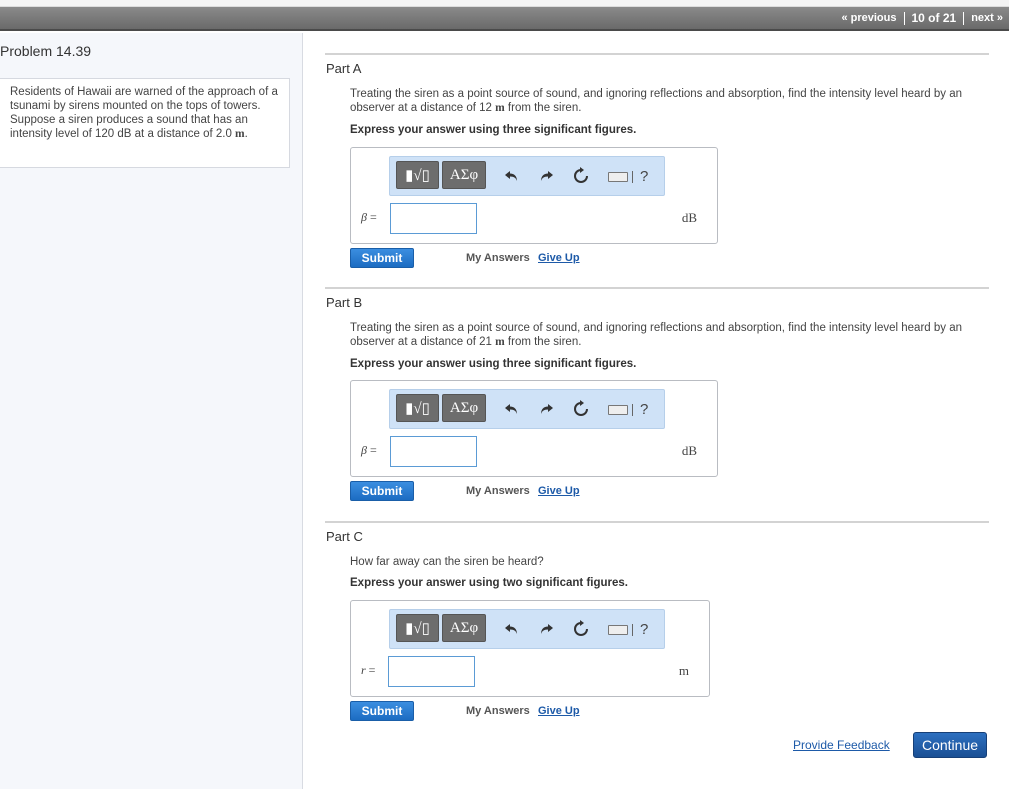 The image size is (1009, 789). I want to click on part-c-my-answers: My Answers, so click(498, 711).